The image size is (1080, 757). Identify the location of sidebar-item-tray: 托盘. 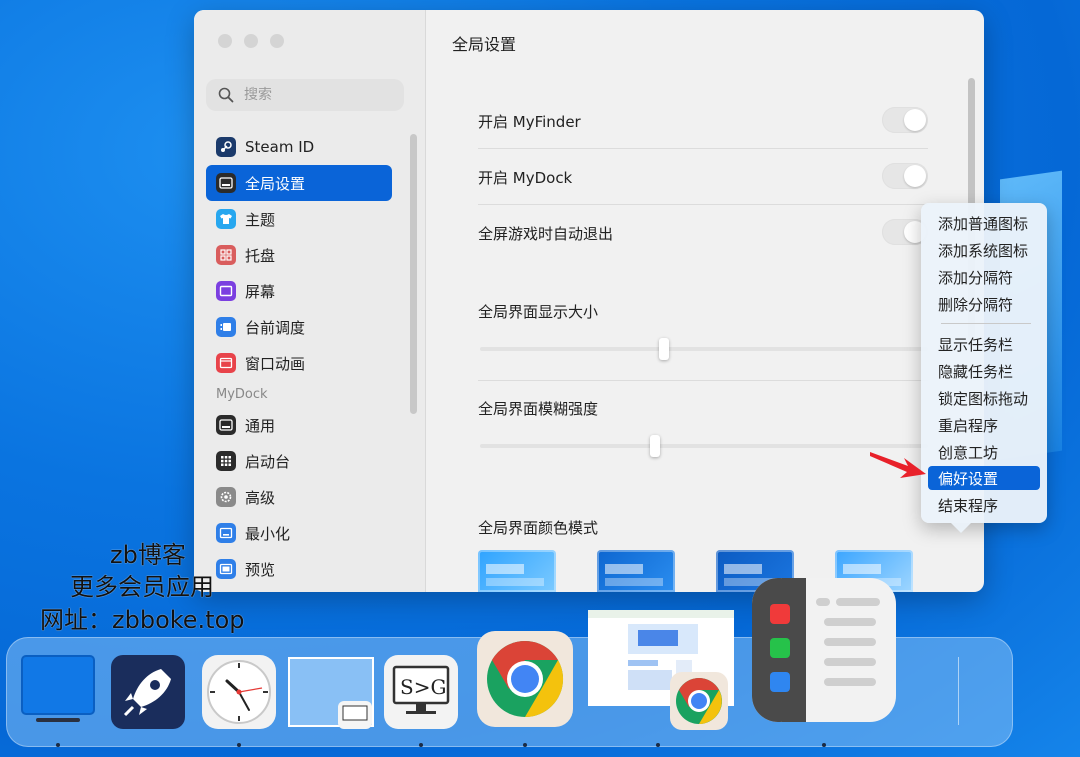
(299, 255).